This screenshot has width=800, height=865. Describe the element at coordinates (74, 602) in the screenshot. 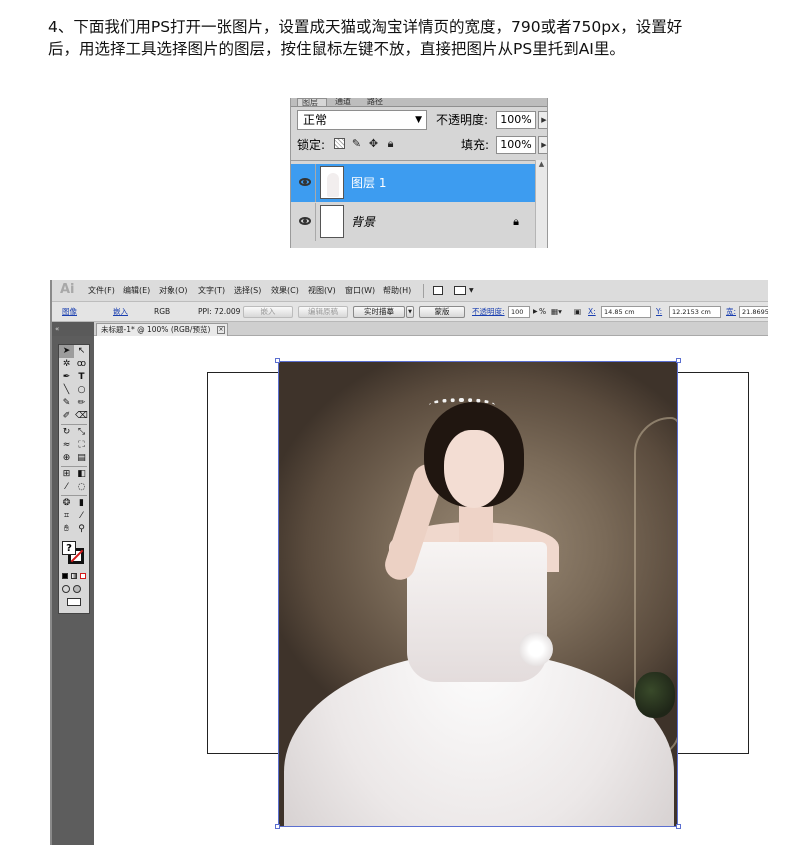

I see `screen-mode-icon` at that location.